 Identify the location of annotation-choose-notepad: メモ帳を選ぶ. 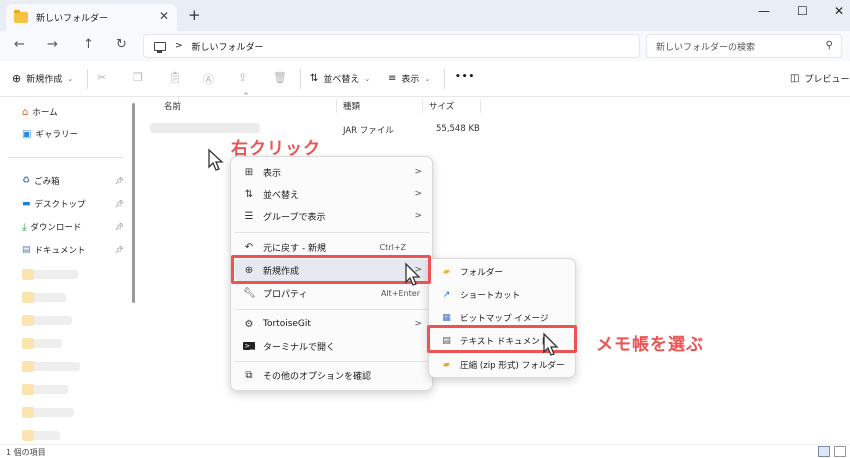
(650, 345).